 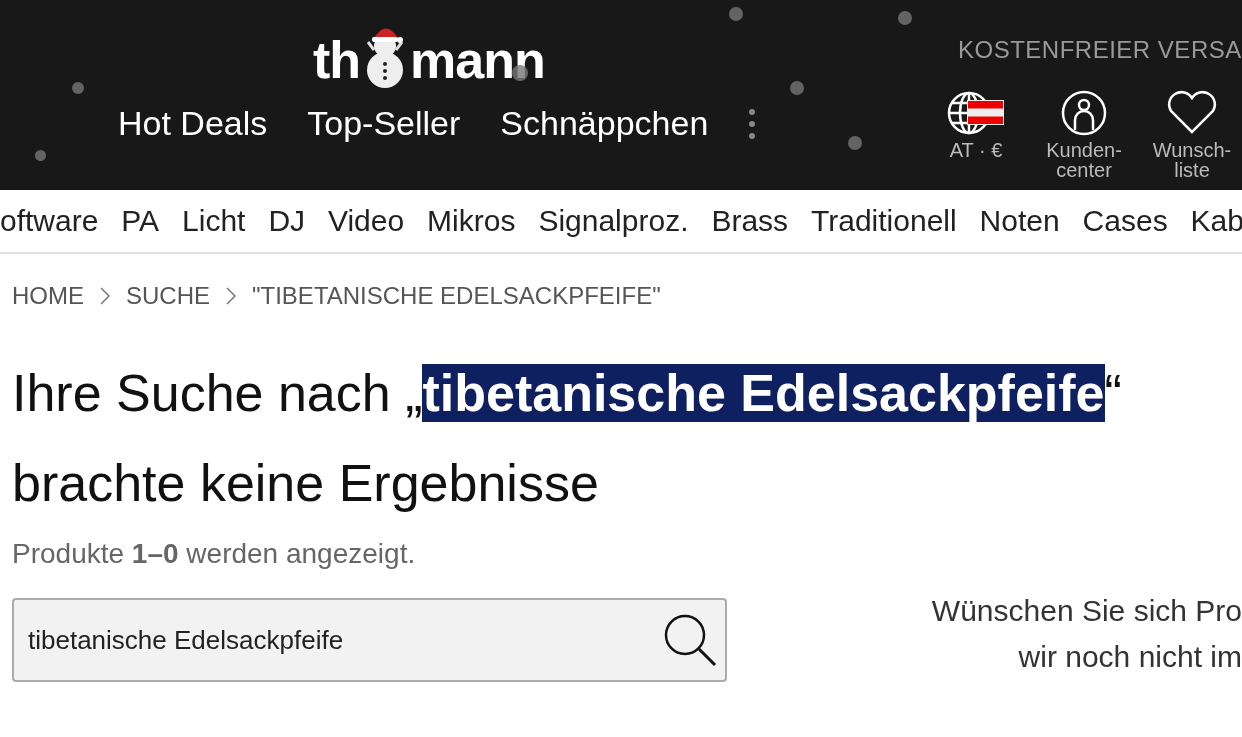 I want to click on heart-icon, so click(x=1192, y=113).